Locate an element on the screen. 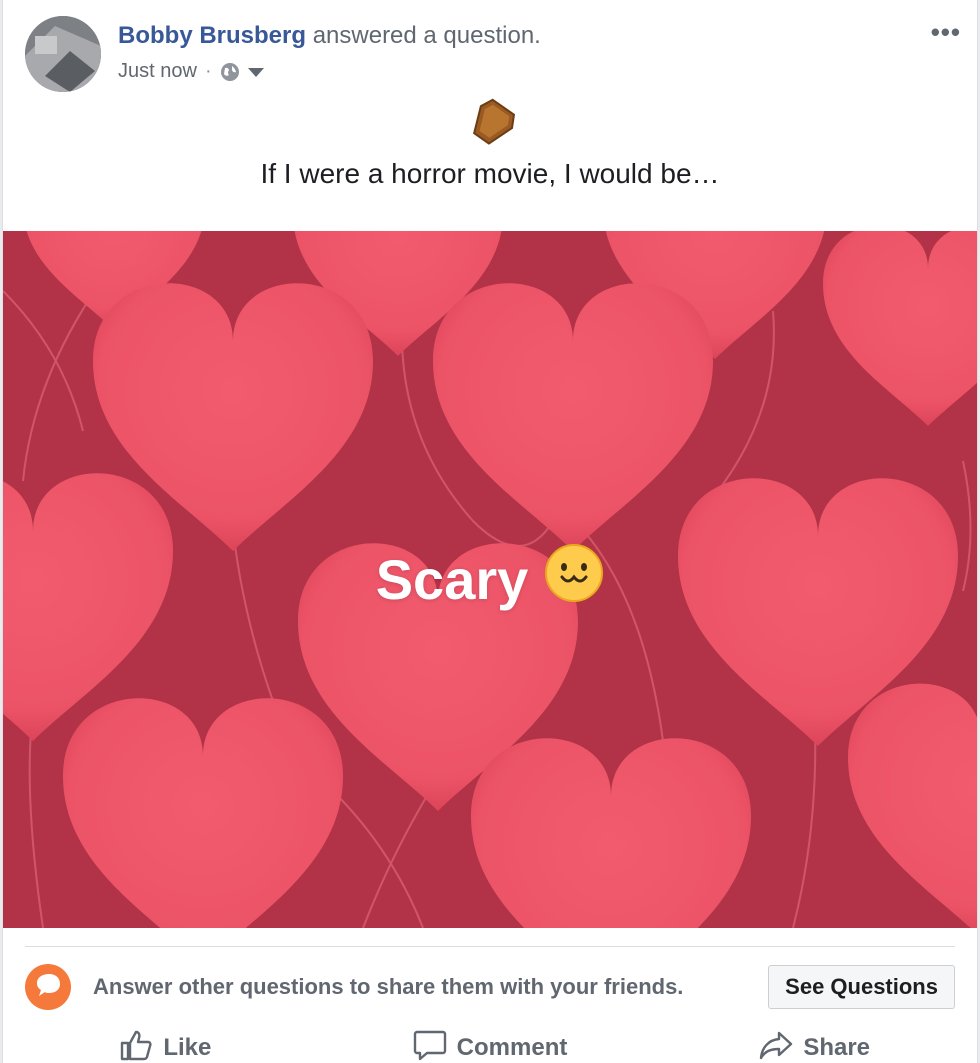 This screenshot has height=1063, width=980. answer-label: Scary is located at coordinates (452, 579).